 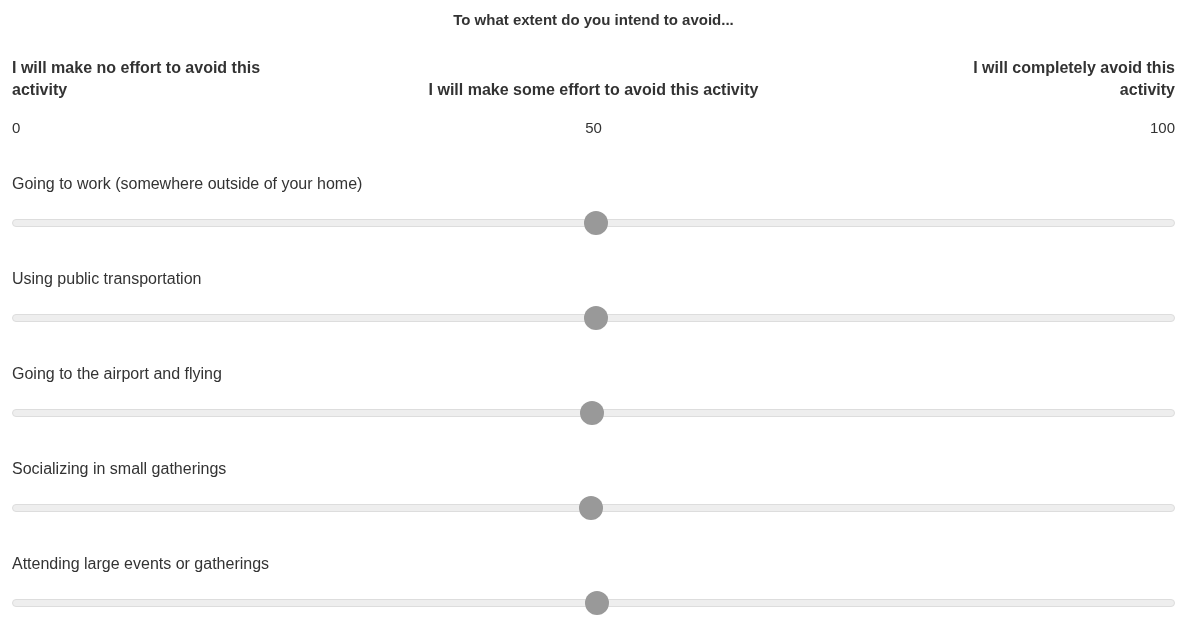 What do you see at coordinates (1162, 127) in the screenshot?
I see `scale-value: 100` at bounding box center [1162, 127].